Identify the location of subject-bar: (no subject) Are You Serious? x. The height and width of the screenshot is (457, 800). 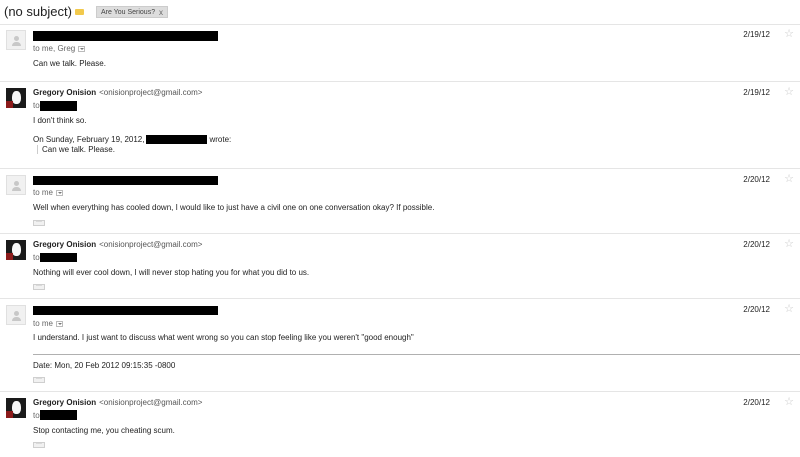
(400, 12).